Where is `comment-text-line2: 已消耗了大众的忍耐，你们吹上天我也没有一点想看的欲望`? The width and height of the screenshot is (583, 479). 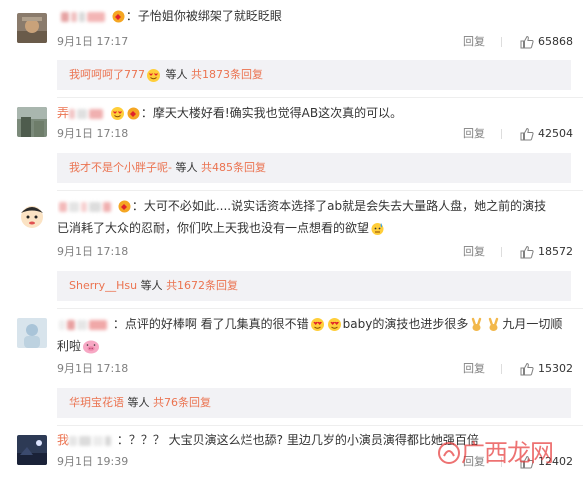 comment-text-line2: 已消耗了大众的忍耐，你们吹上天我也没有一点想看的欲望 is located at coordinates (213, 228).